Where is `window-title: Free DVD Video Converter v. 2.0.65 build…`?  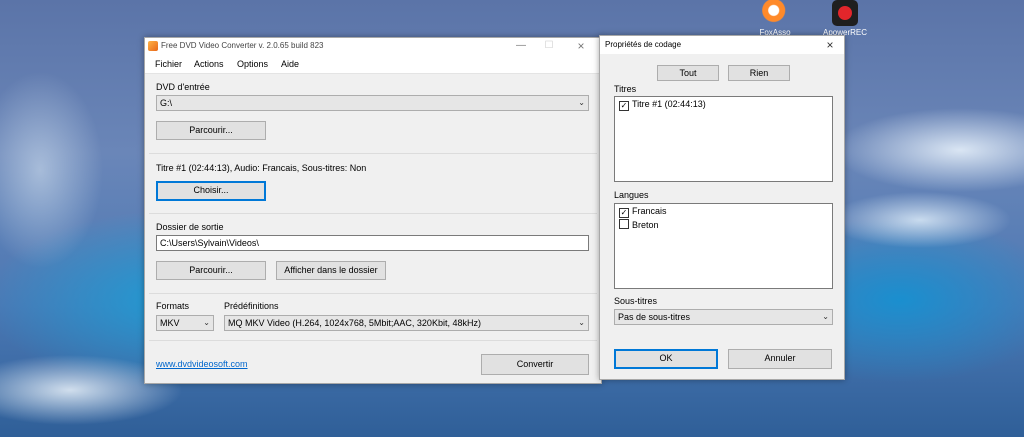
window-title: Free DVD Video Converter v. 2.0.65 build… is located at coordinates (242, 45).